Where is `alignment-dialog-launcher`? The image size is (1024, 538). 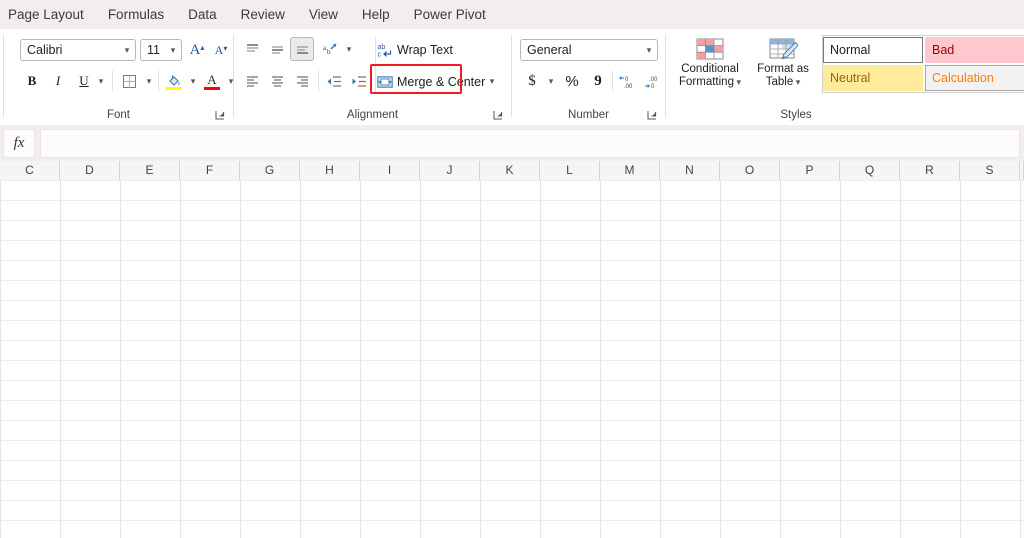 alignment-dialog-launcher is located at coordinates (499, 116).